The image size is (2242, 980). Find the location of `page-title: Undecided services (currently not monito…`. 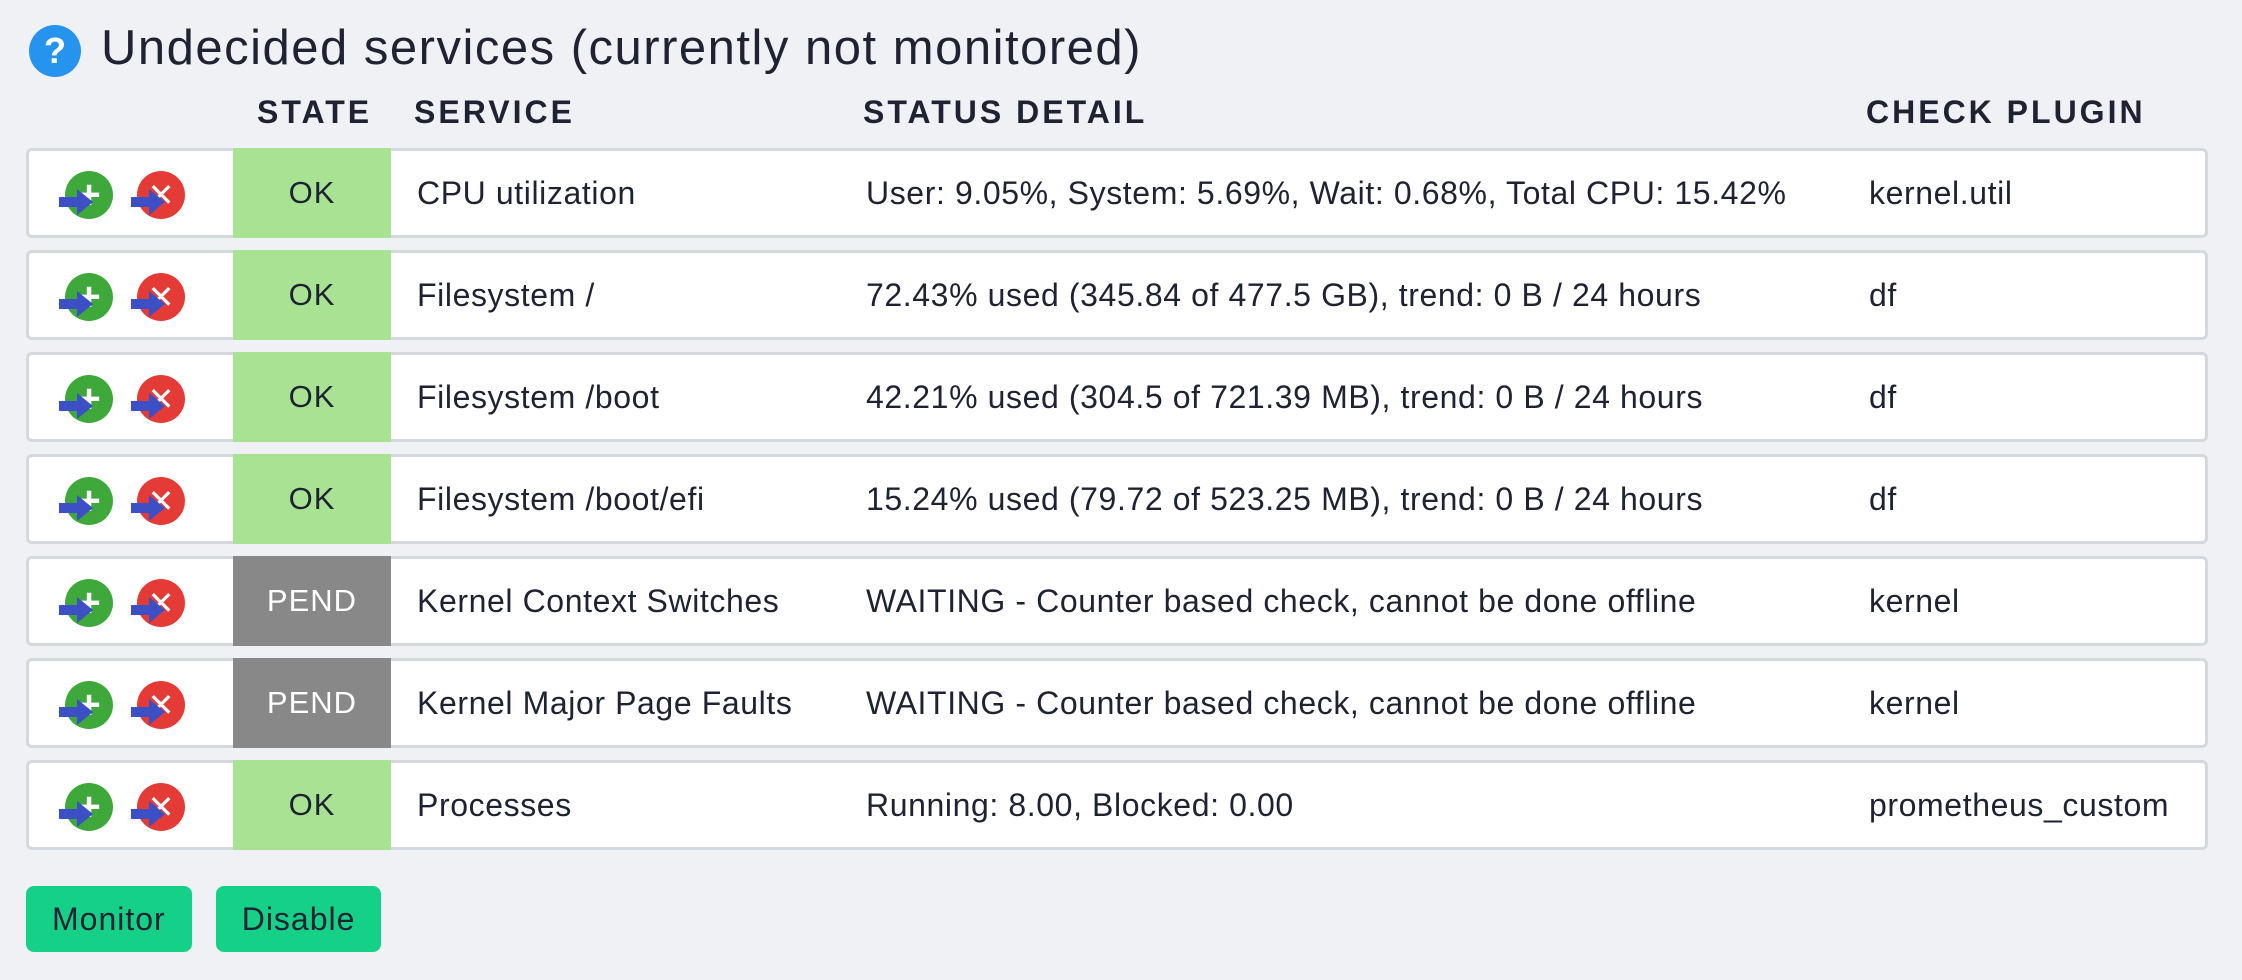

page-title: Undecided services (currently not monito… is located at coordinates (621, 48).